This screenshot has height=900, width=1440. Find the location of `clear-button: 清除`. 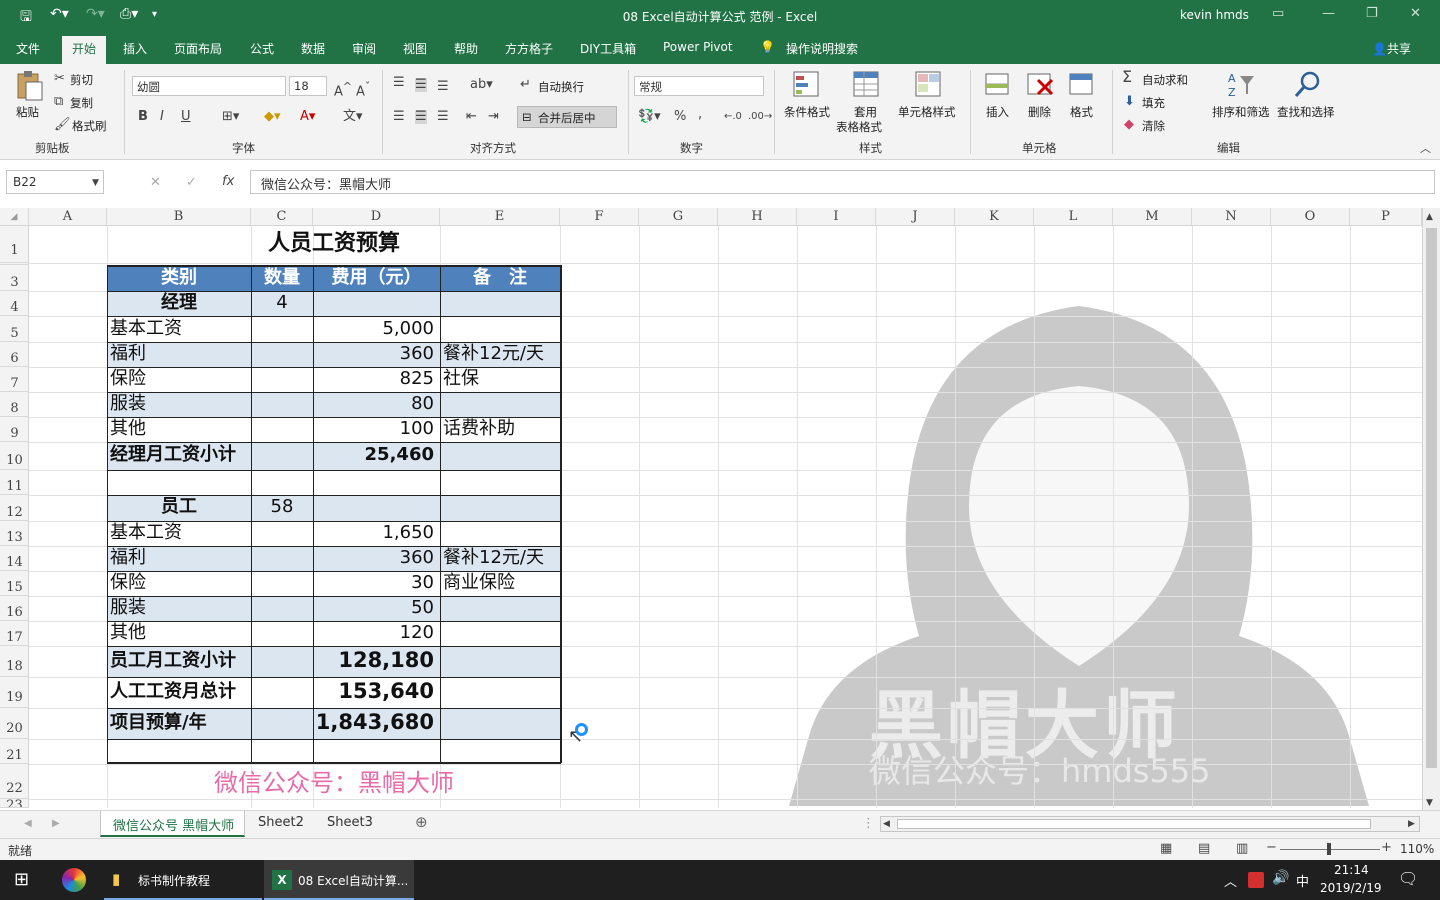

clear-button: 清除 is located at coordinates (1153, 126).